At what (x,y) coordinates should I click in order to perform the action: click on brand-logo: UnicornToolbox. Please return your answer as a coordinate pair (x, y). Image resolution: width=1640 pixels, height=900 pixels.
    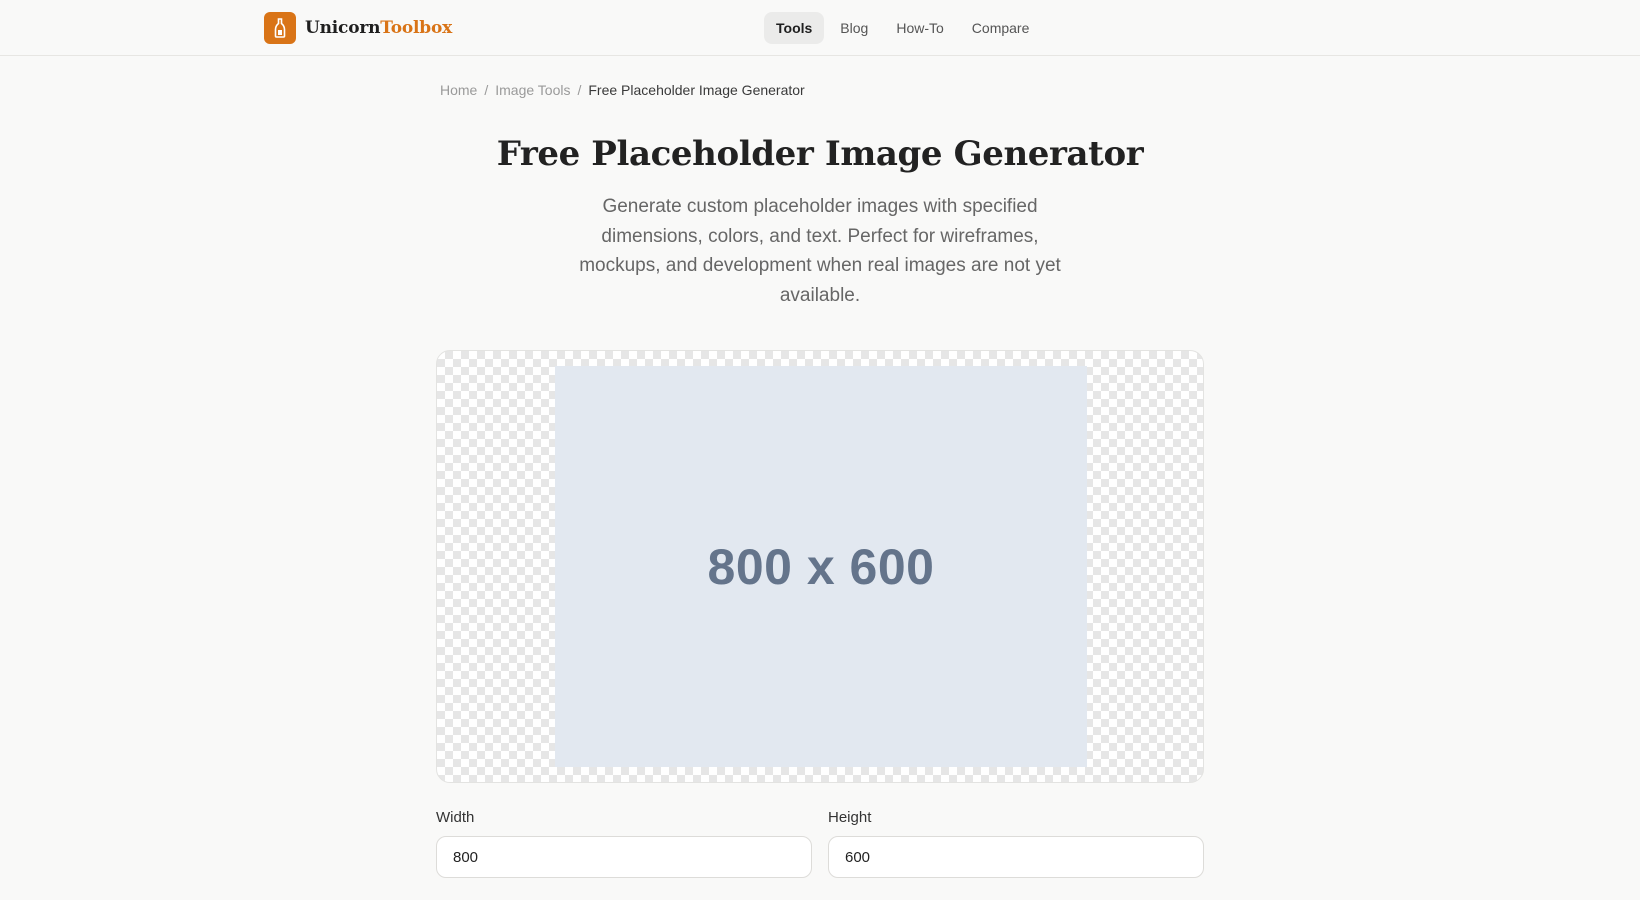
    Looking at the image, I should click on (358, 28).